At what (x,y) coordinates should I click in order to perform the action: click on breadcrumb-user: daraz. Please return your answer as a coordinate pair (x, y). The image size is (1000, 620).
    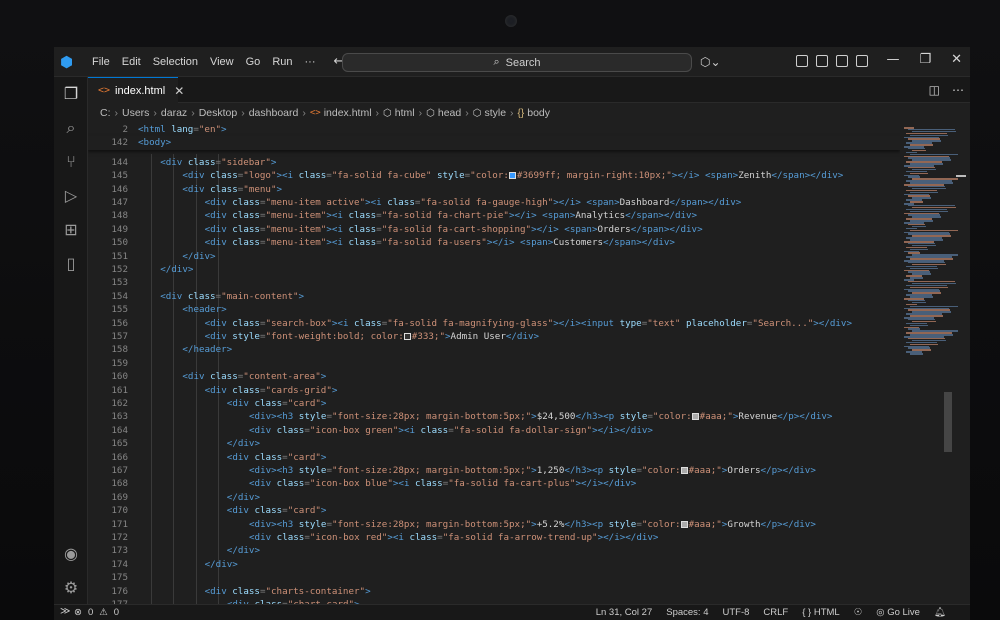
    Looking at the image, I should click on (174, 113).